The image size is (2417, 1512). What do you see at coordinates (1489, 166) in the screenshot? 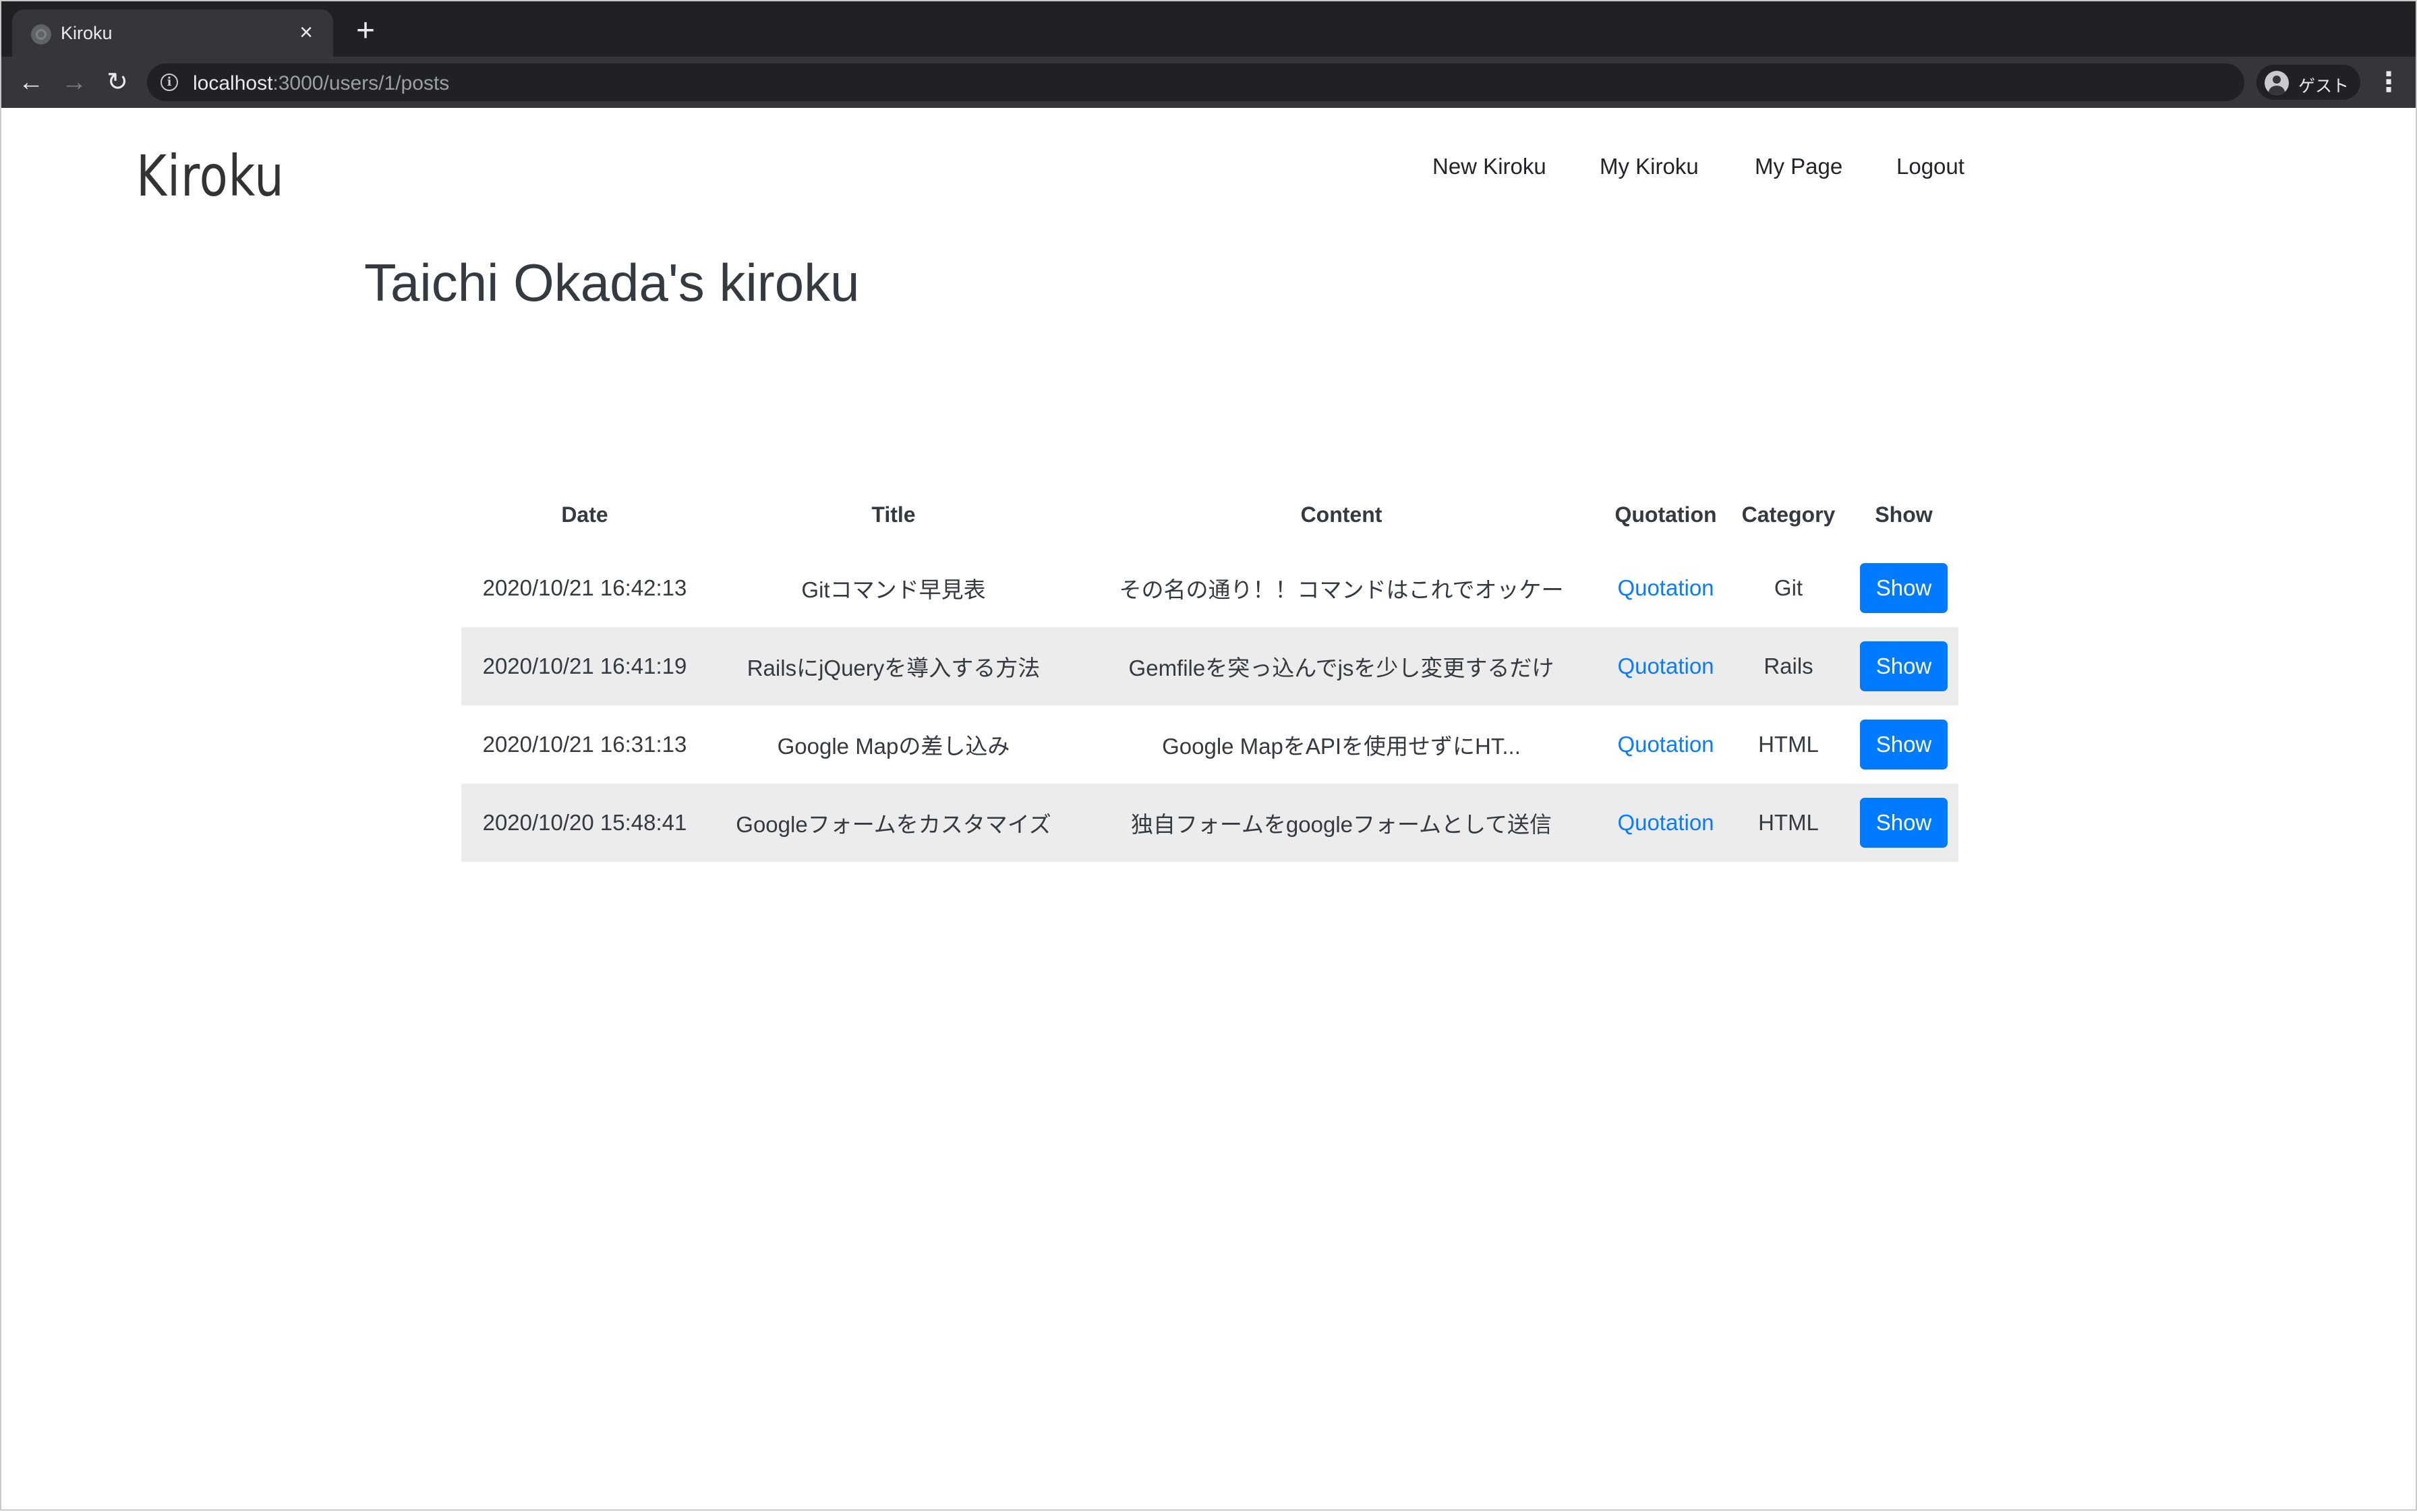
I see `nav-new-kiroku: New Kiroku` at bounding box center [1489, 166].